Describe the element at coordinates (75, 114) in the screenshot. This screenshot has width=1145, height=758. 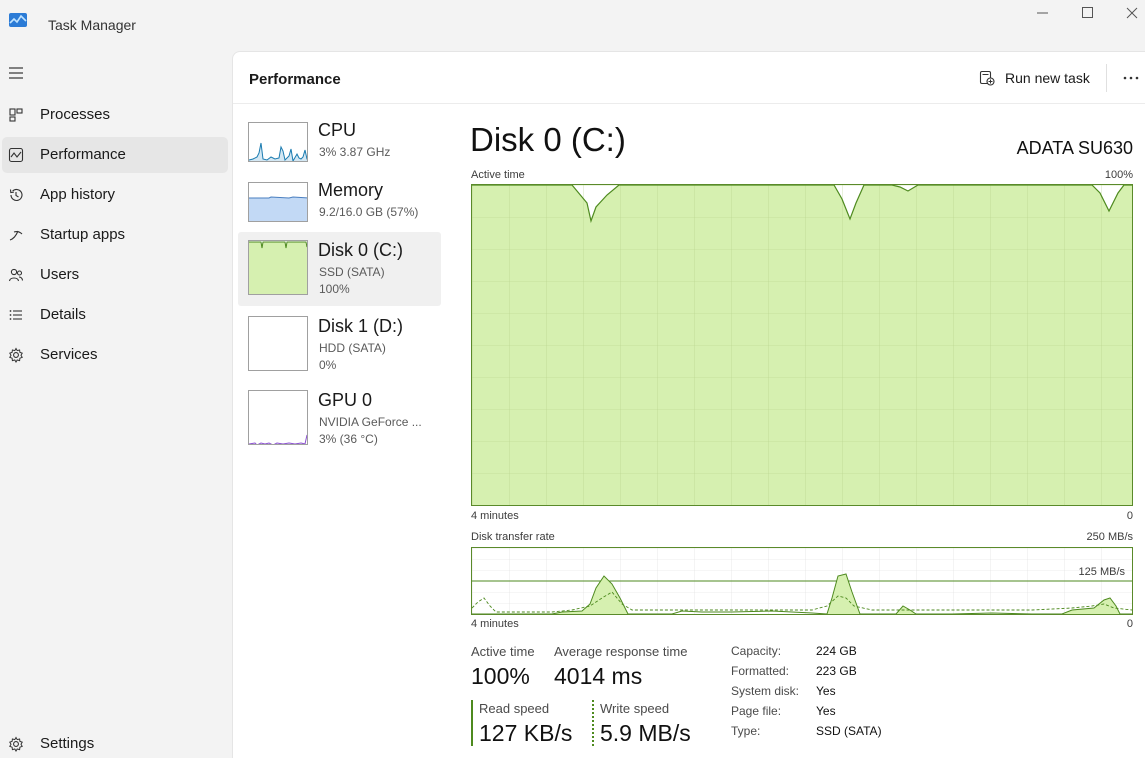
I see `sidebar-item-label: Processes` at that location.